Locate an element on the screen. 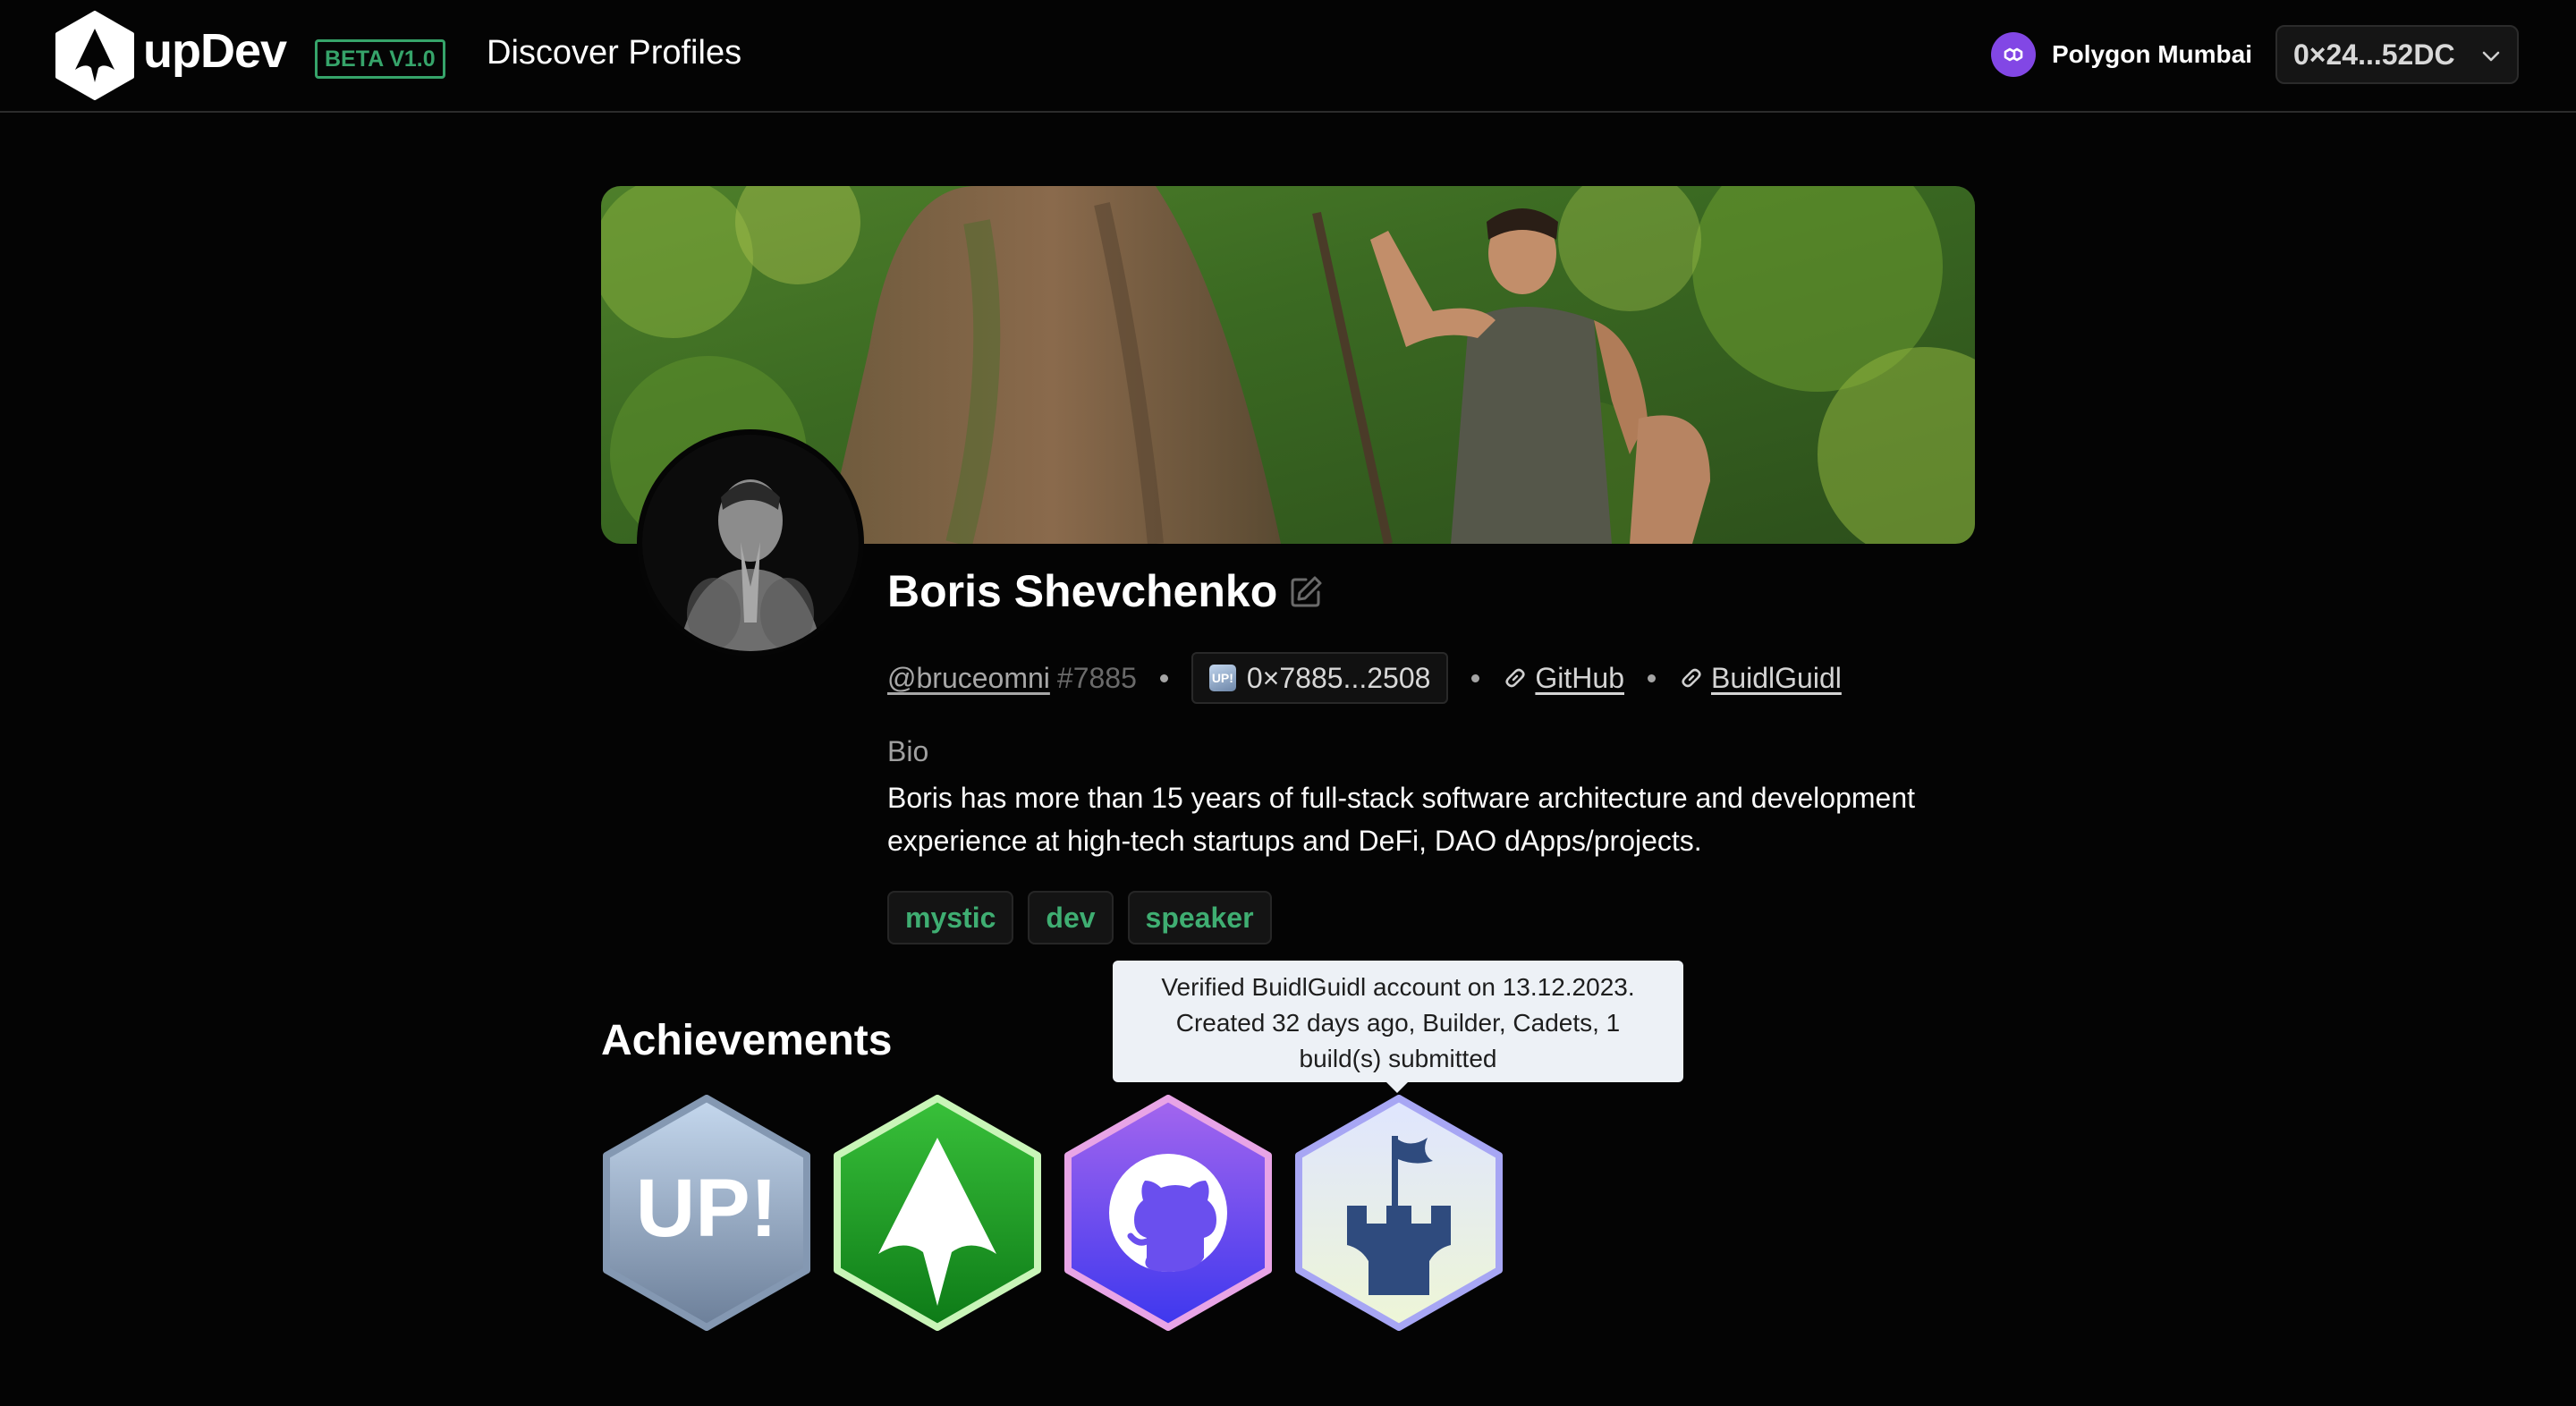  buidlguidl-link: BuidlGuidl is located at coordinates (1760, 678).